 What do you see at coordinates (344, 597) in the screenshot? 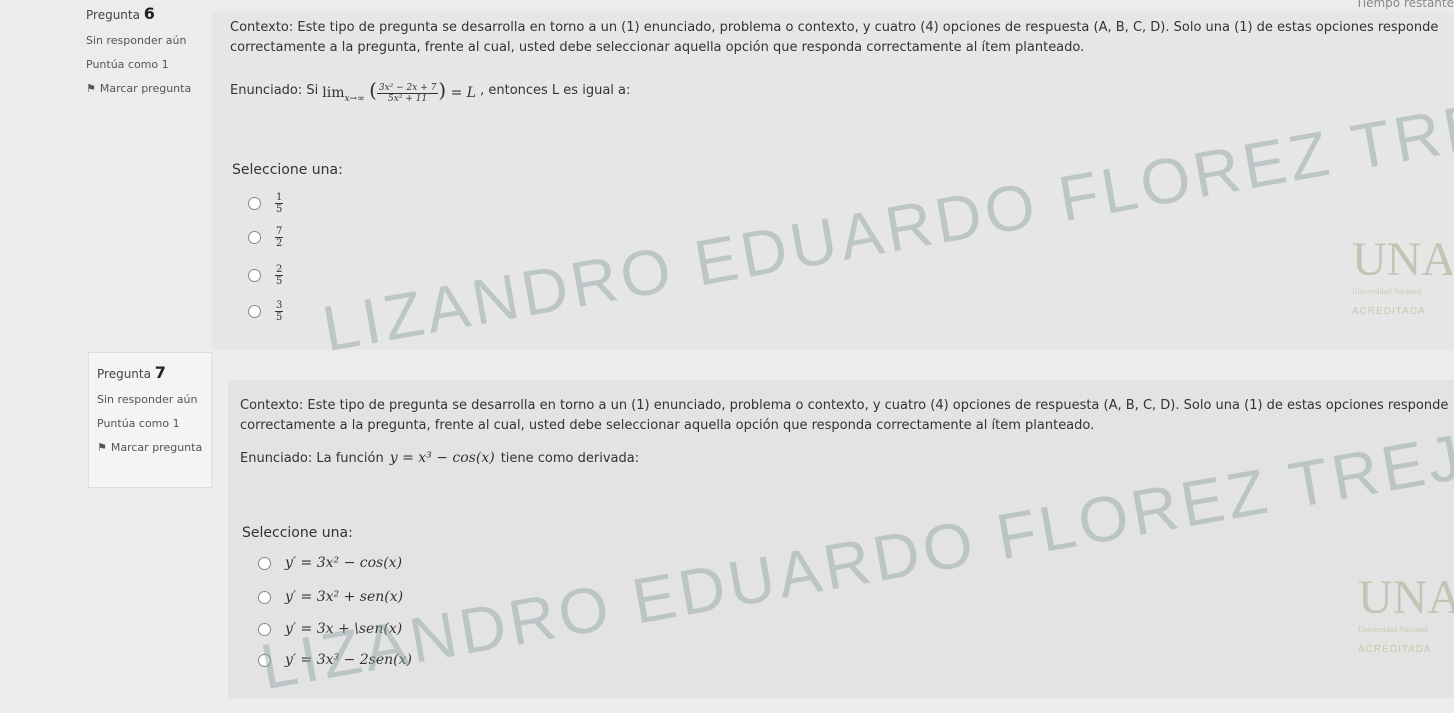
I see `option-formula: y′ = 3x² + sen(x)` at bounding box center [344, 597].